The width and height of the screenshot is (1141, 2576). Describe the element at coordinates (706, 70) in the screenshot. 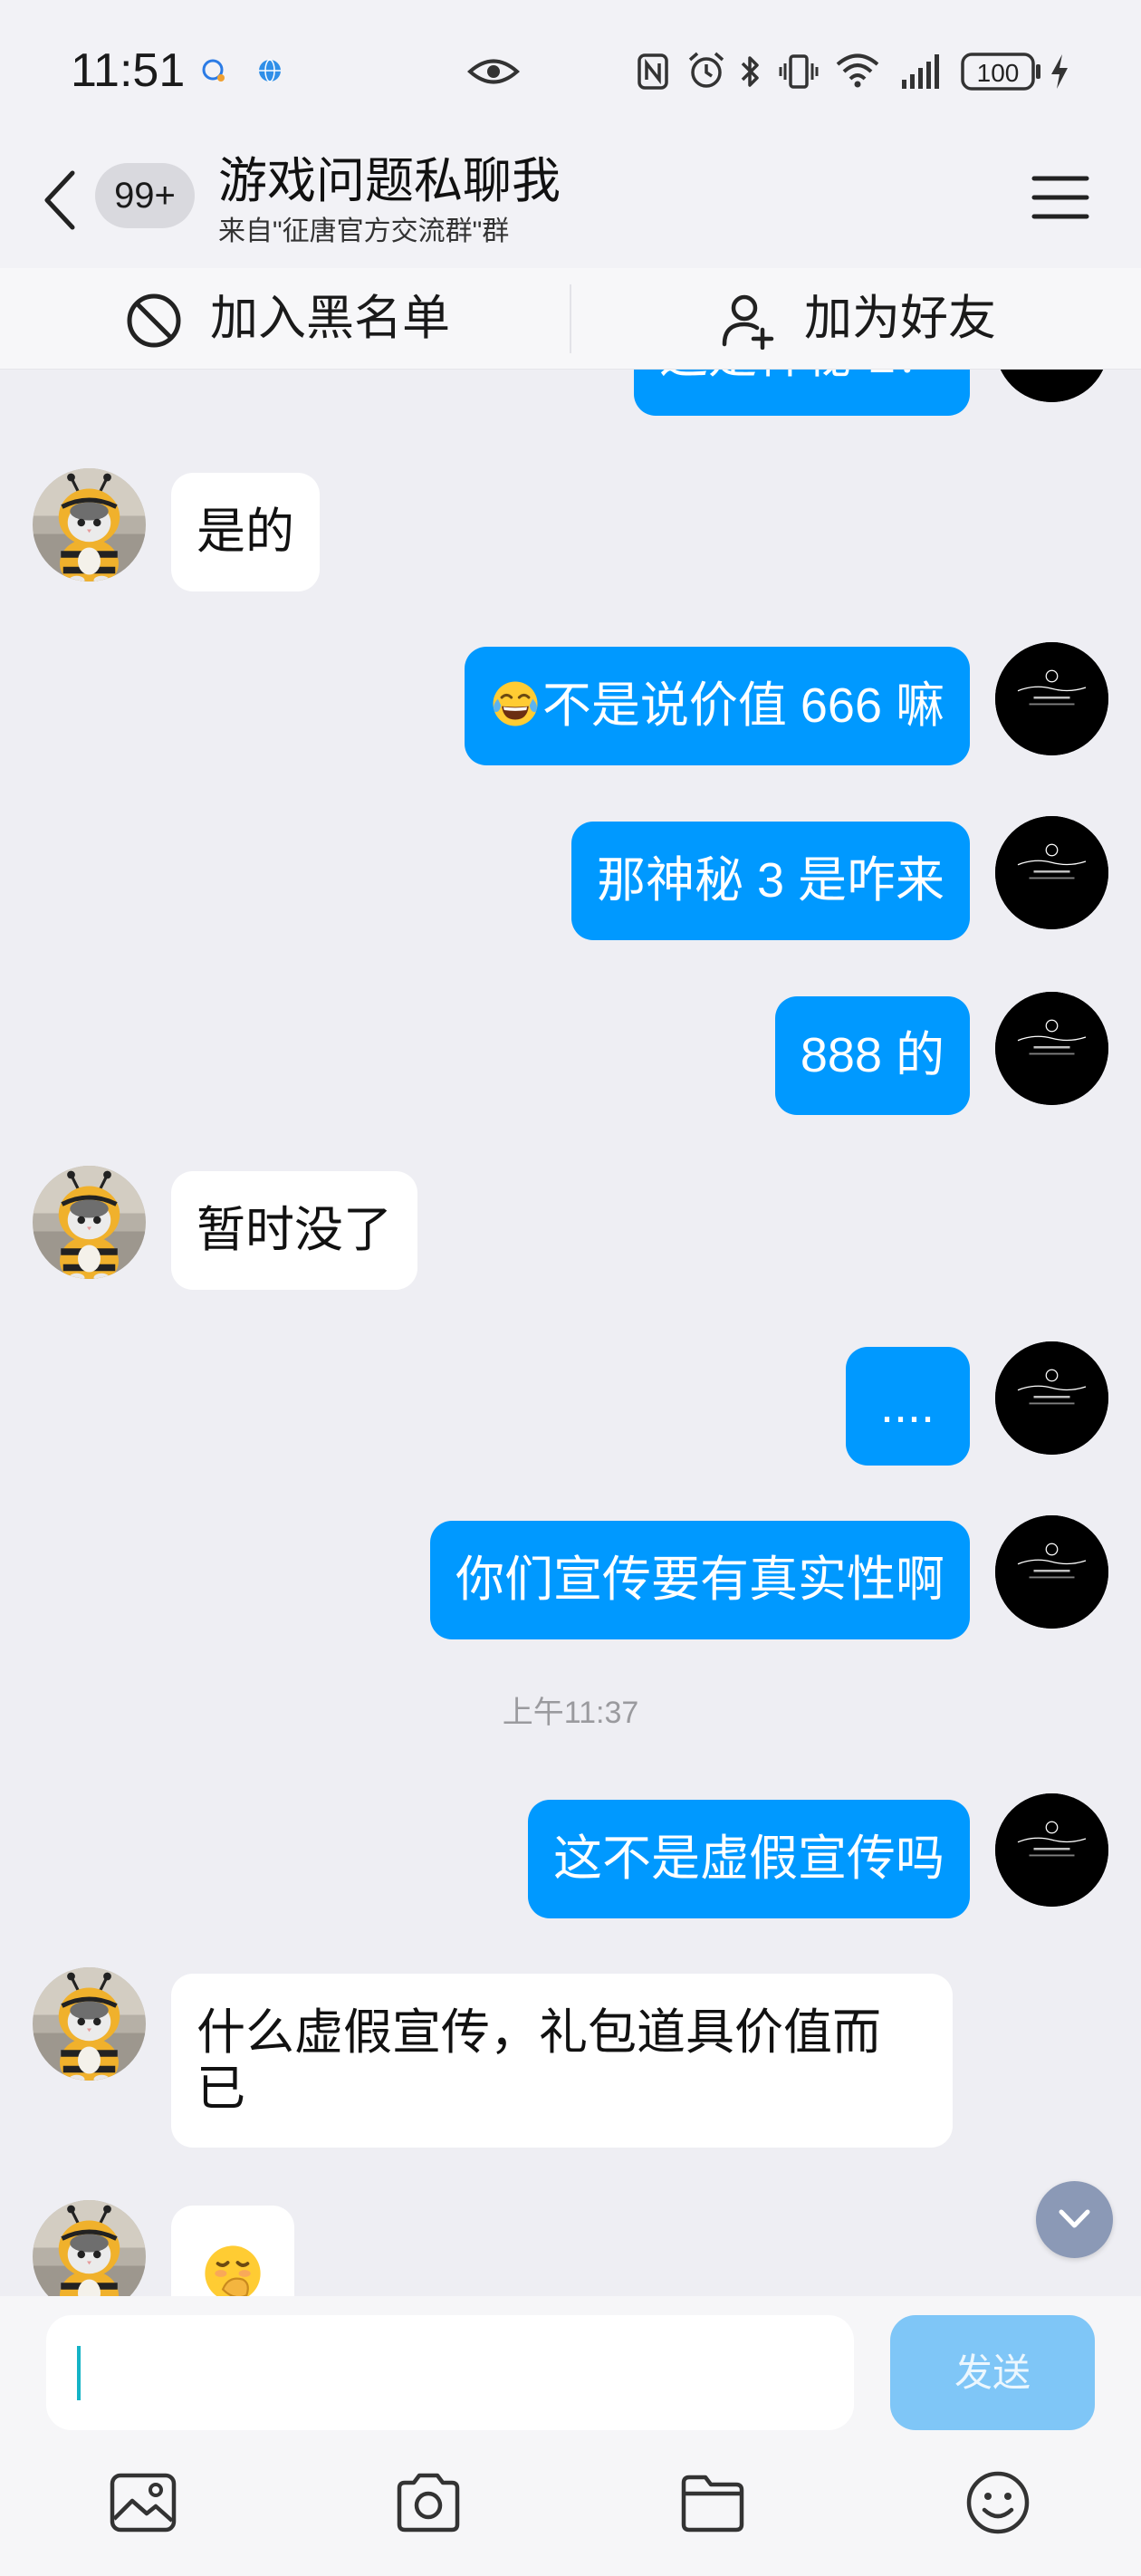

I see `alarm-icon` at that location.